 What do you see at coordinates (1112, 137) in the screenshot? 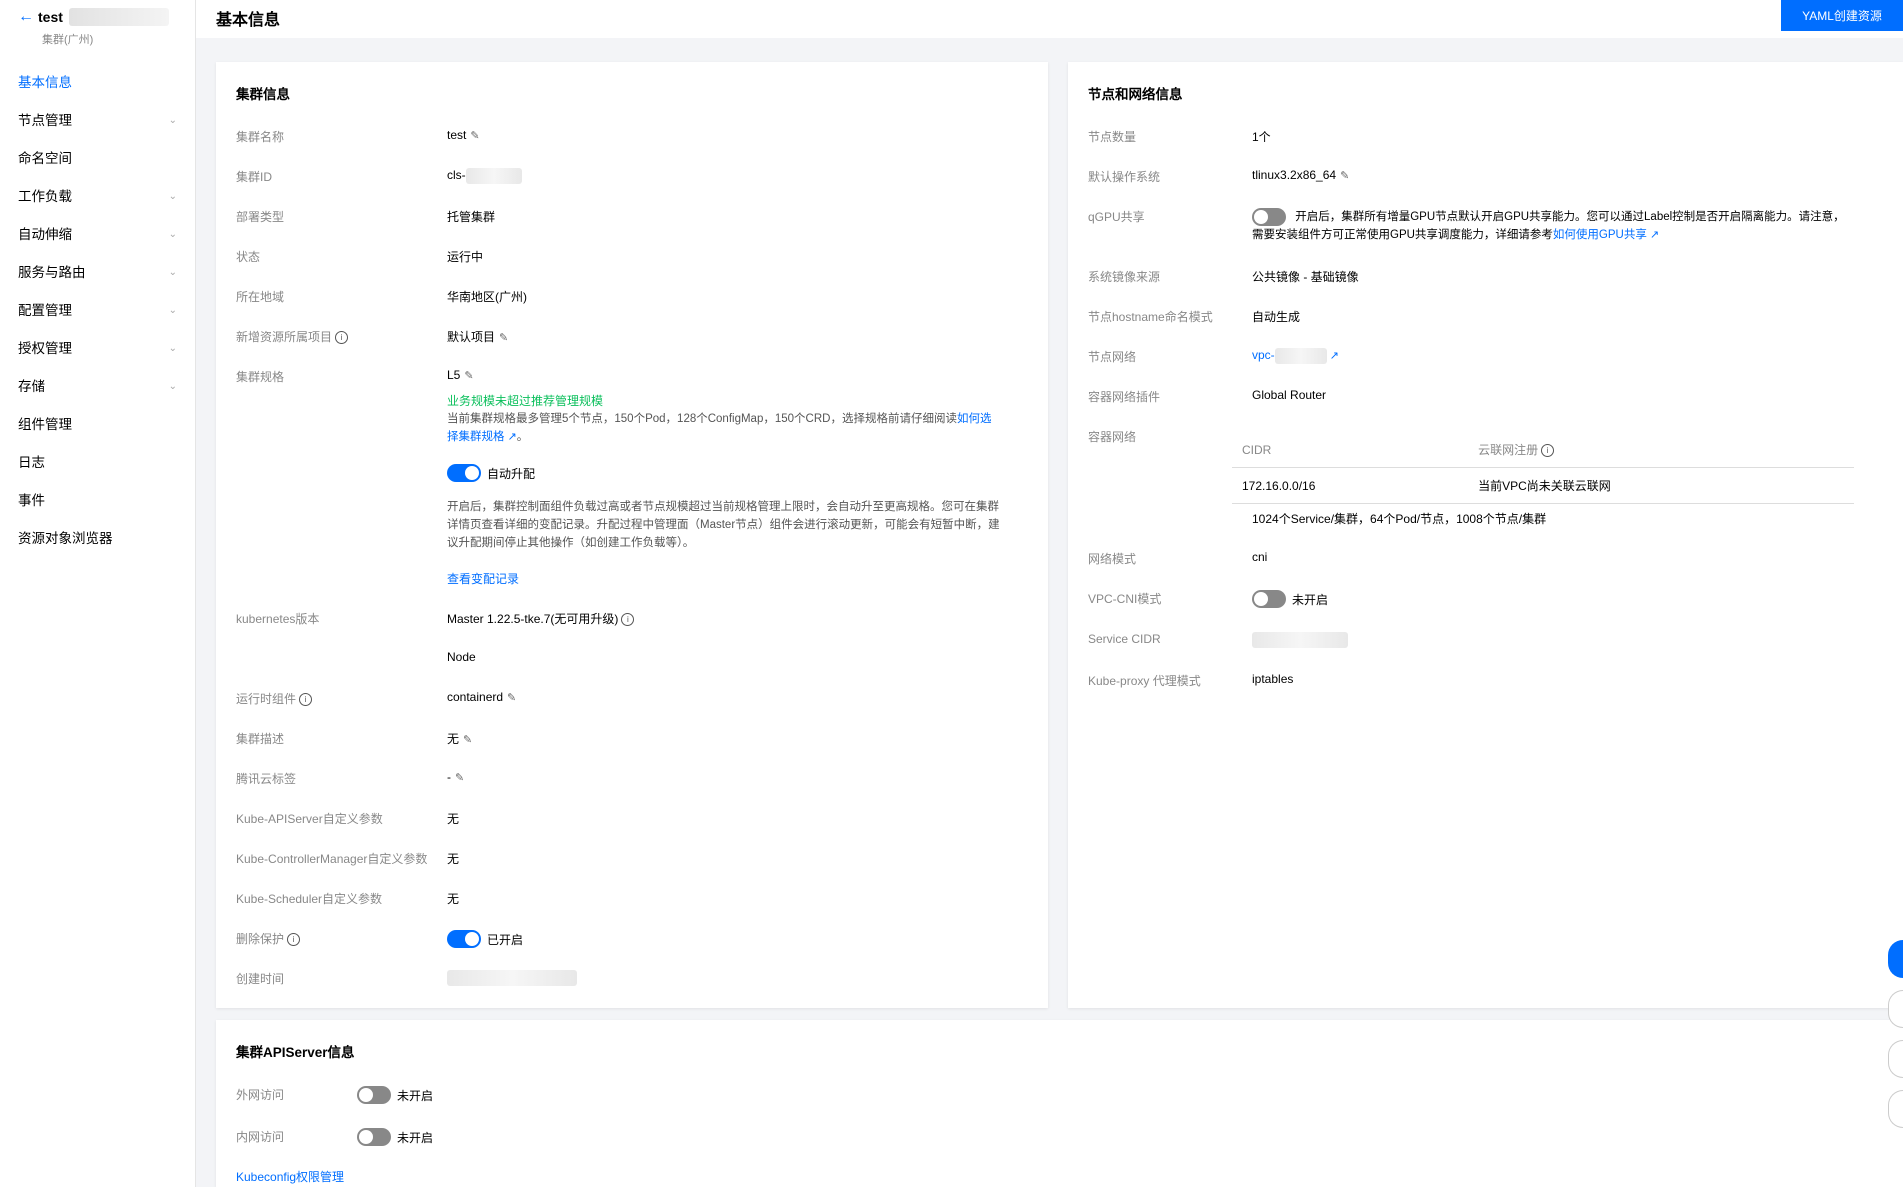
I see `field-label: 节点数量` at bounding box center [1112, 137].